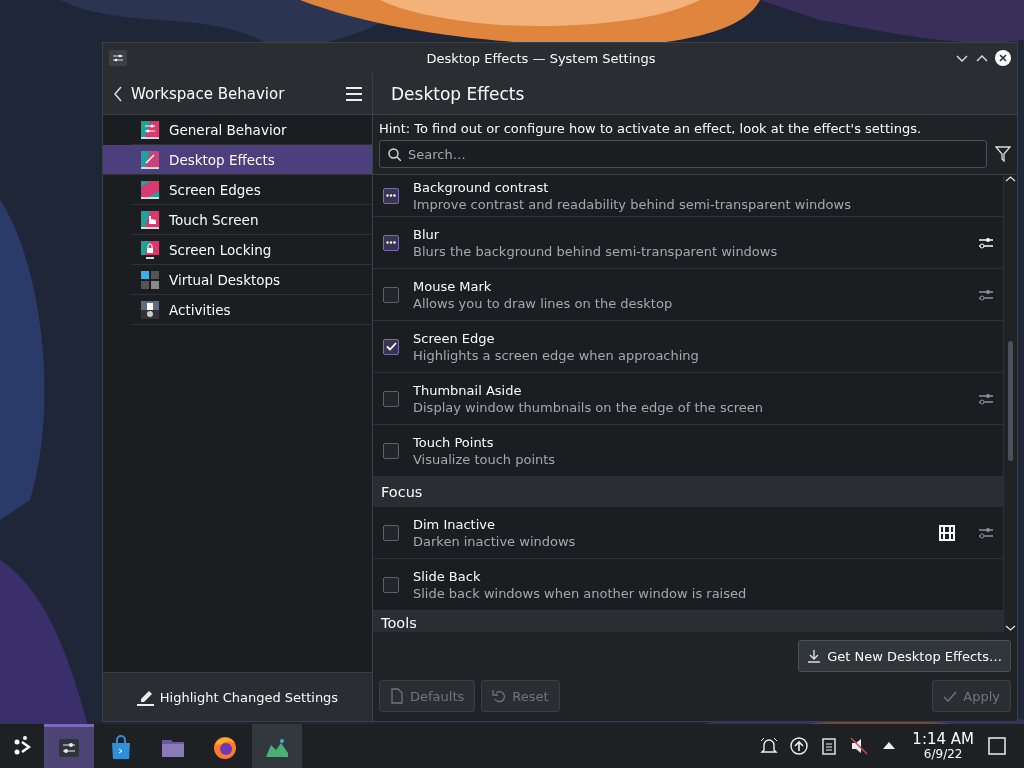 Image resolution: width=1024 pixels, height=768 pixels. Describe the element at coordinates (150, 279) in the screenshot. I see `grid-icon` at that location.